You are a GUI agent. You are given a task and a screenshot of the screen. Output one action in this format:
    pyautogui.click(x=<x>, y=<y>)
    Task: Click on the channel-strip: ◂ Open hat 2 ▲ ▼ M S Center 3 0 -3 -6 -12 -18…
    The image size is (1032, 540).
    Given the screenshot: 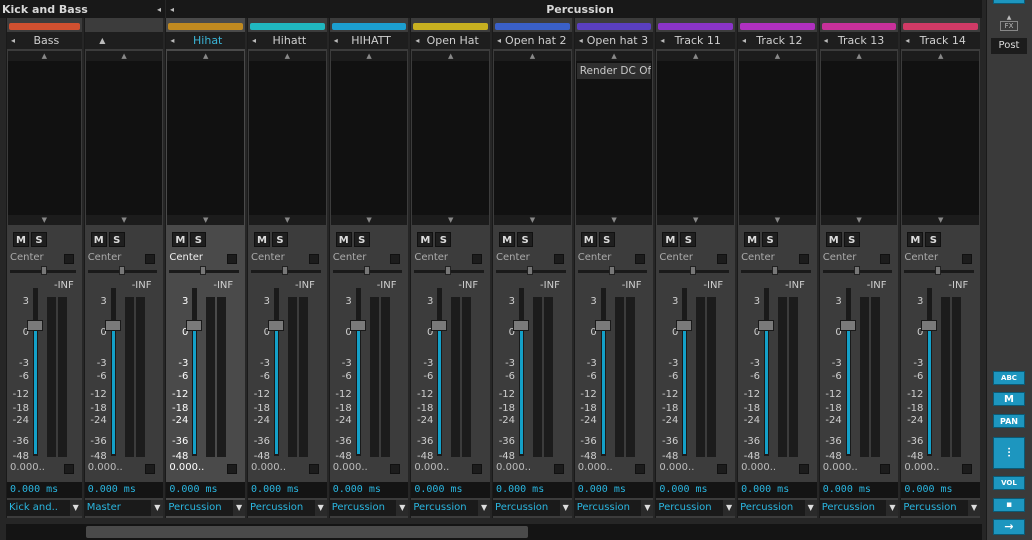 What is the action you would take?
    pyautogui.click(x=532, y=268)
    